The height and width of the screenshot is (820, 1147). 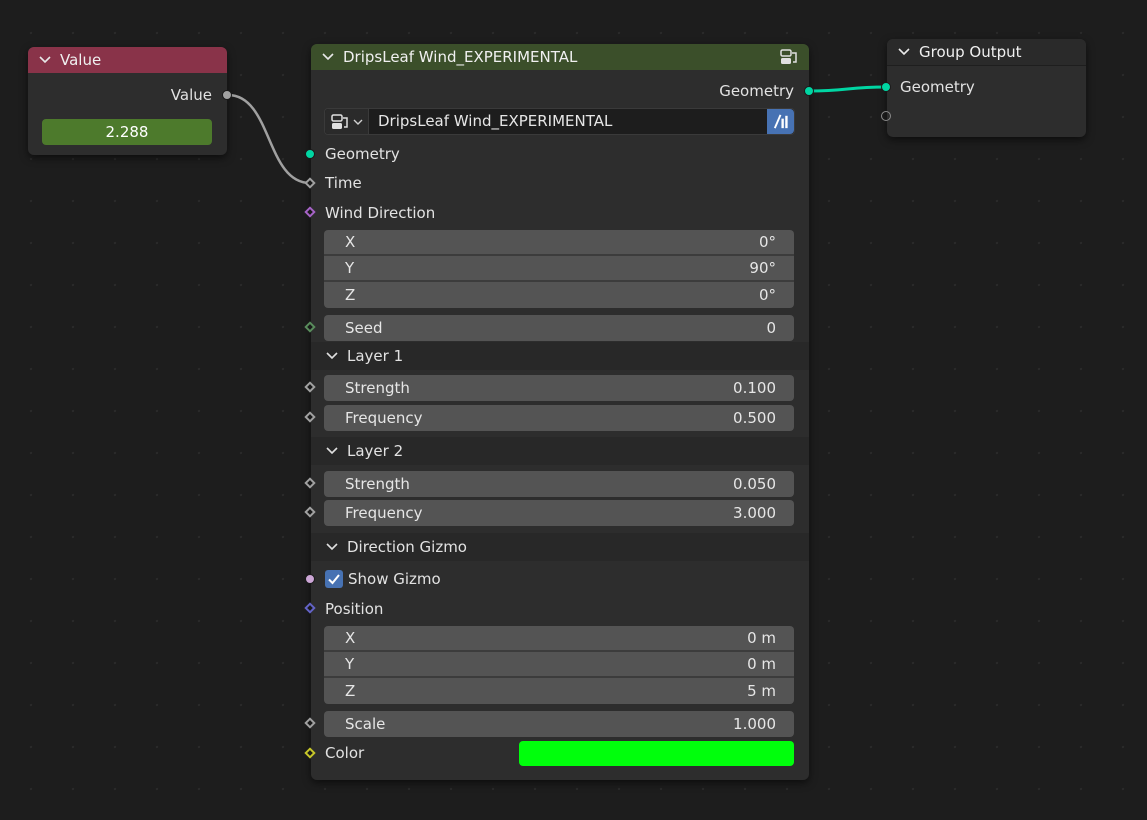 What do you see at coordinates (560, 356) in the screenshot?
I see `panel-layer-1-header: Layer 1` at bounding box center [560, 356].